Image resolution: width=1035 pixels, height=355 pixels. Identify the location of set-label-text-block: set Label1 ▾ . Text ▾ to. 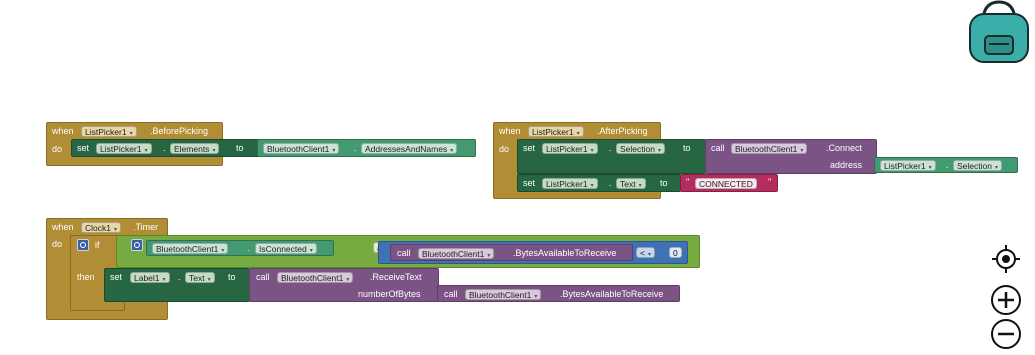
(177, 285).